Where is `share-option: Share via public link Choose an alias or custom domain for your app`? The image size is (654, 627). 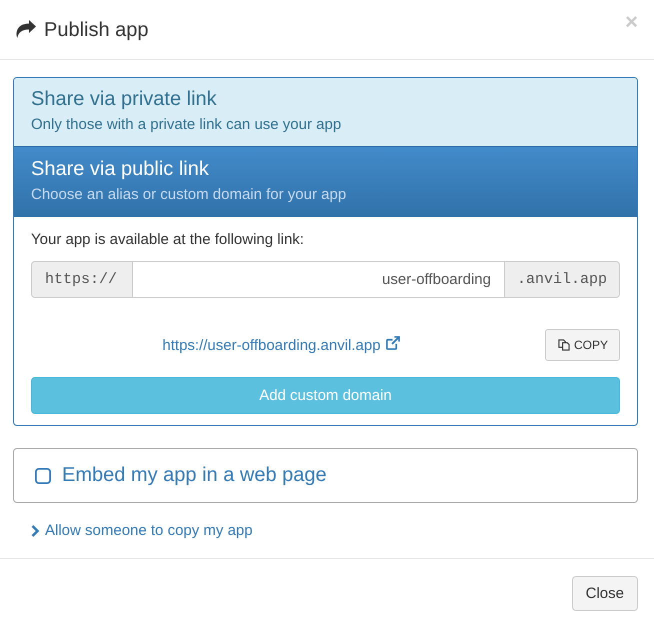 share-option: Share via public link Choose an alias or custom domain for your app is located at coordinates (325, 181).